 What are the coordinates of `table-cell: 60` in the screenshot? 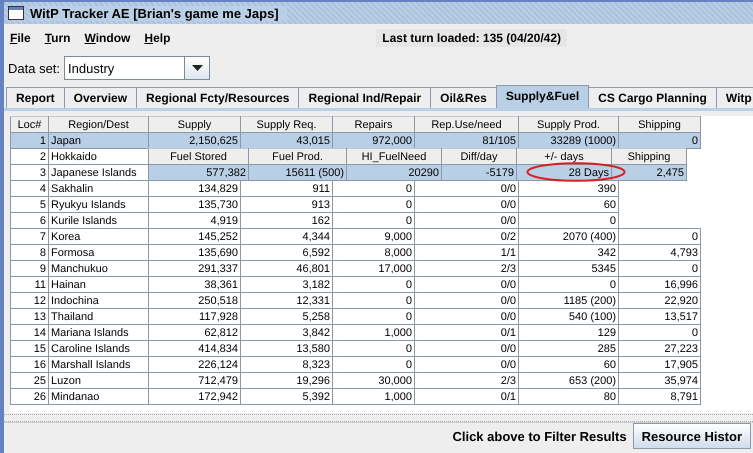 It's located at (568, 364).